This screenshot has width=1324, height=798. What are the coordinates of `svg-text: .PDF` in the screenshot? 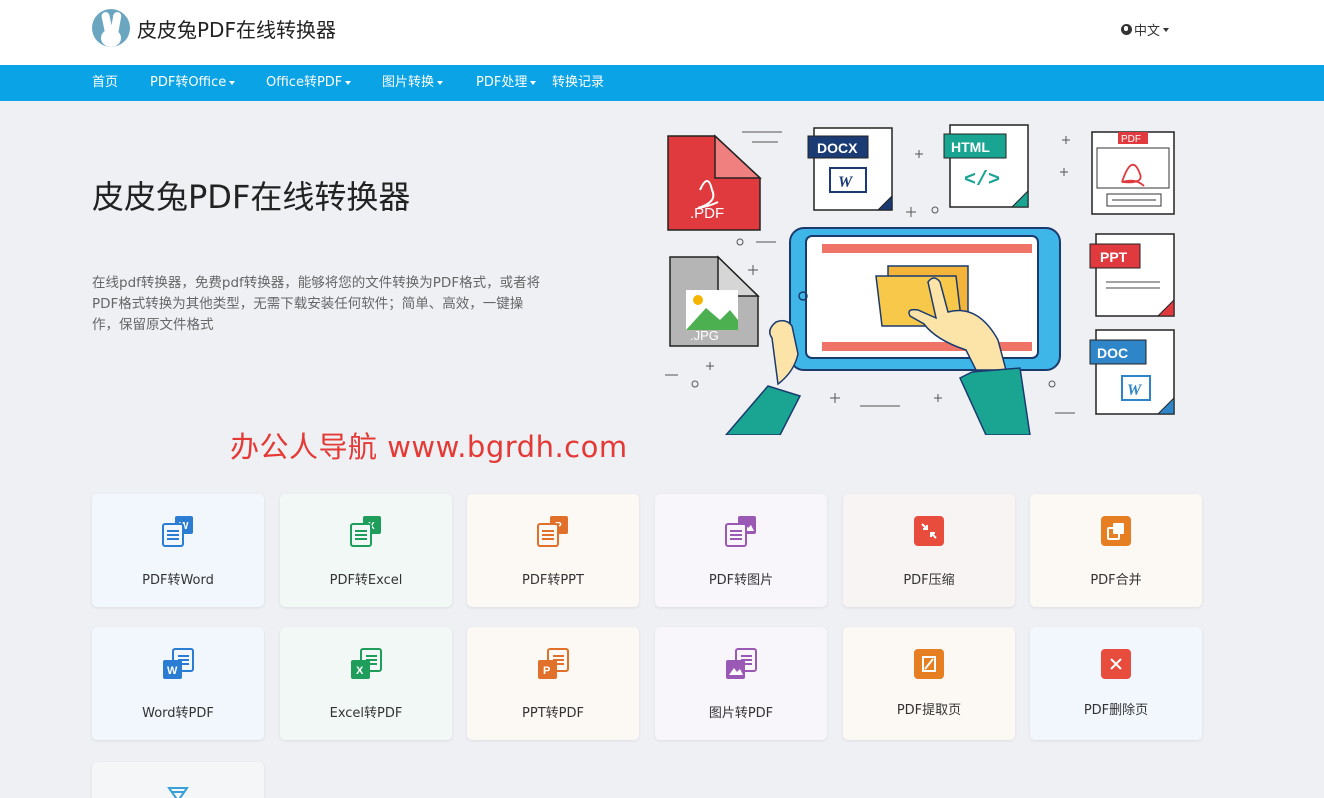 It's located at (707, 213).